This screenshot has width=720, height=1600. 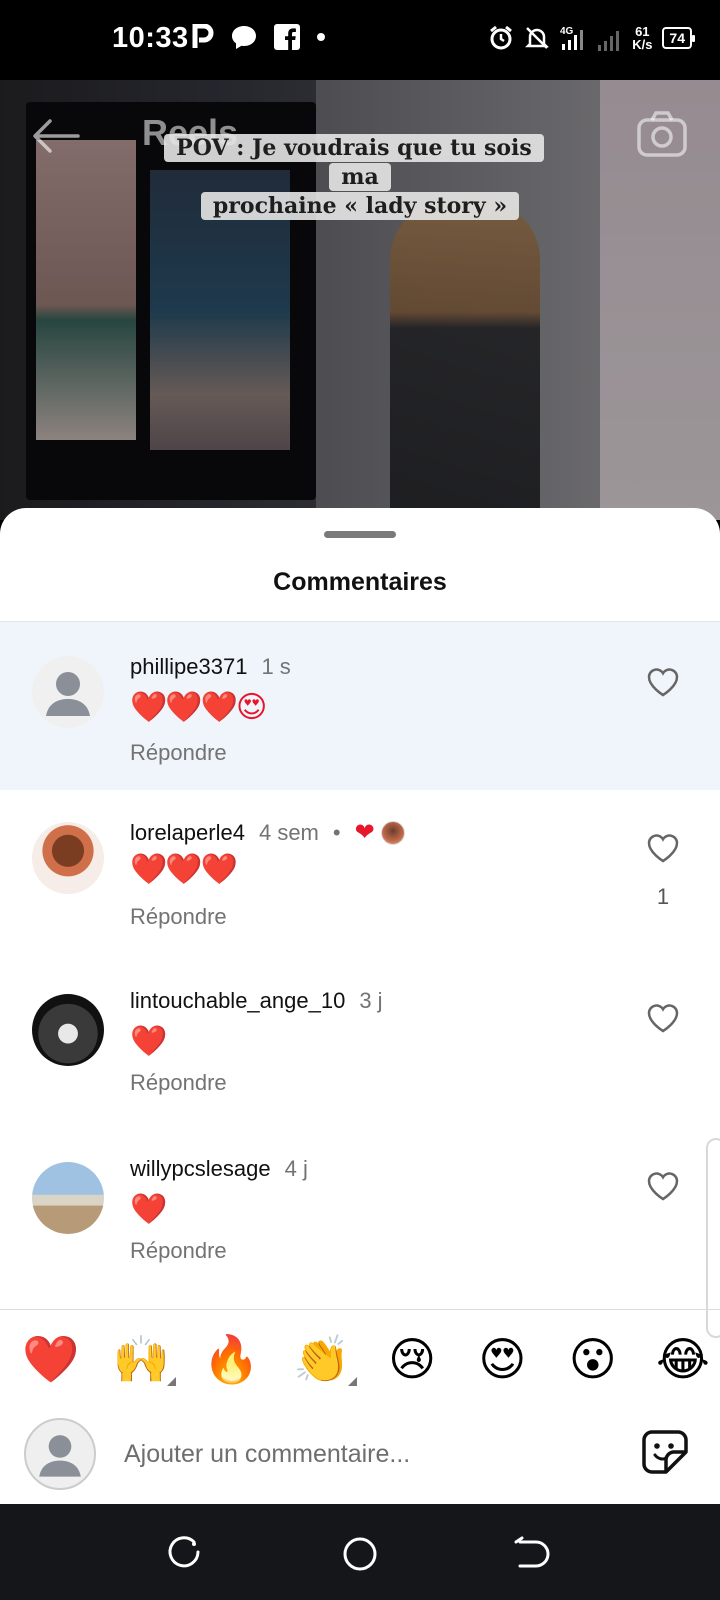 What do you see at coordinates (354, 162) in the screenshot?
I see `video-caption-line1: POV : Je voudrais que tu sois ma` at bounding box center [354, 162].